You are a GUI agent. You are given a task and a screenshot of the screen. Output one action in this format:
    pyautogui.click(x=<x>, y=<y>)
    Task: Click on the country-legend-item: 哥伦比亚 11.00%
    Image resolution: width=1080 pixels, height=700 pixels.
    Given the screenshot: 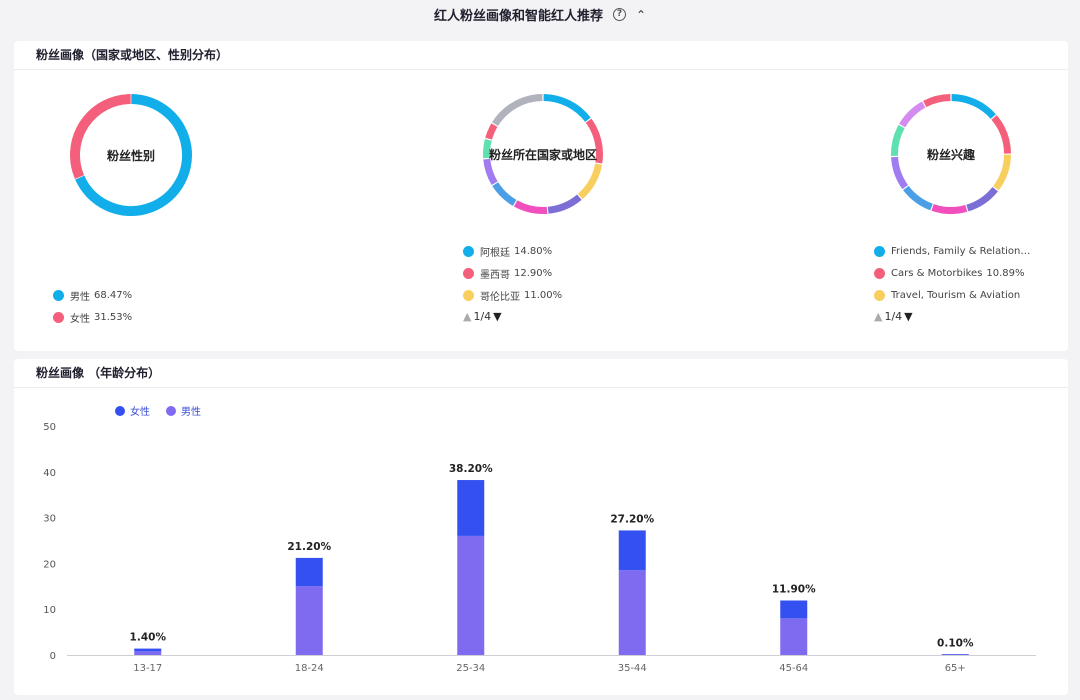 What is the action you would take?
    pyautogui.click(x=512, y=295)
    